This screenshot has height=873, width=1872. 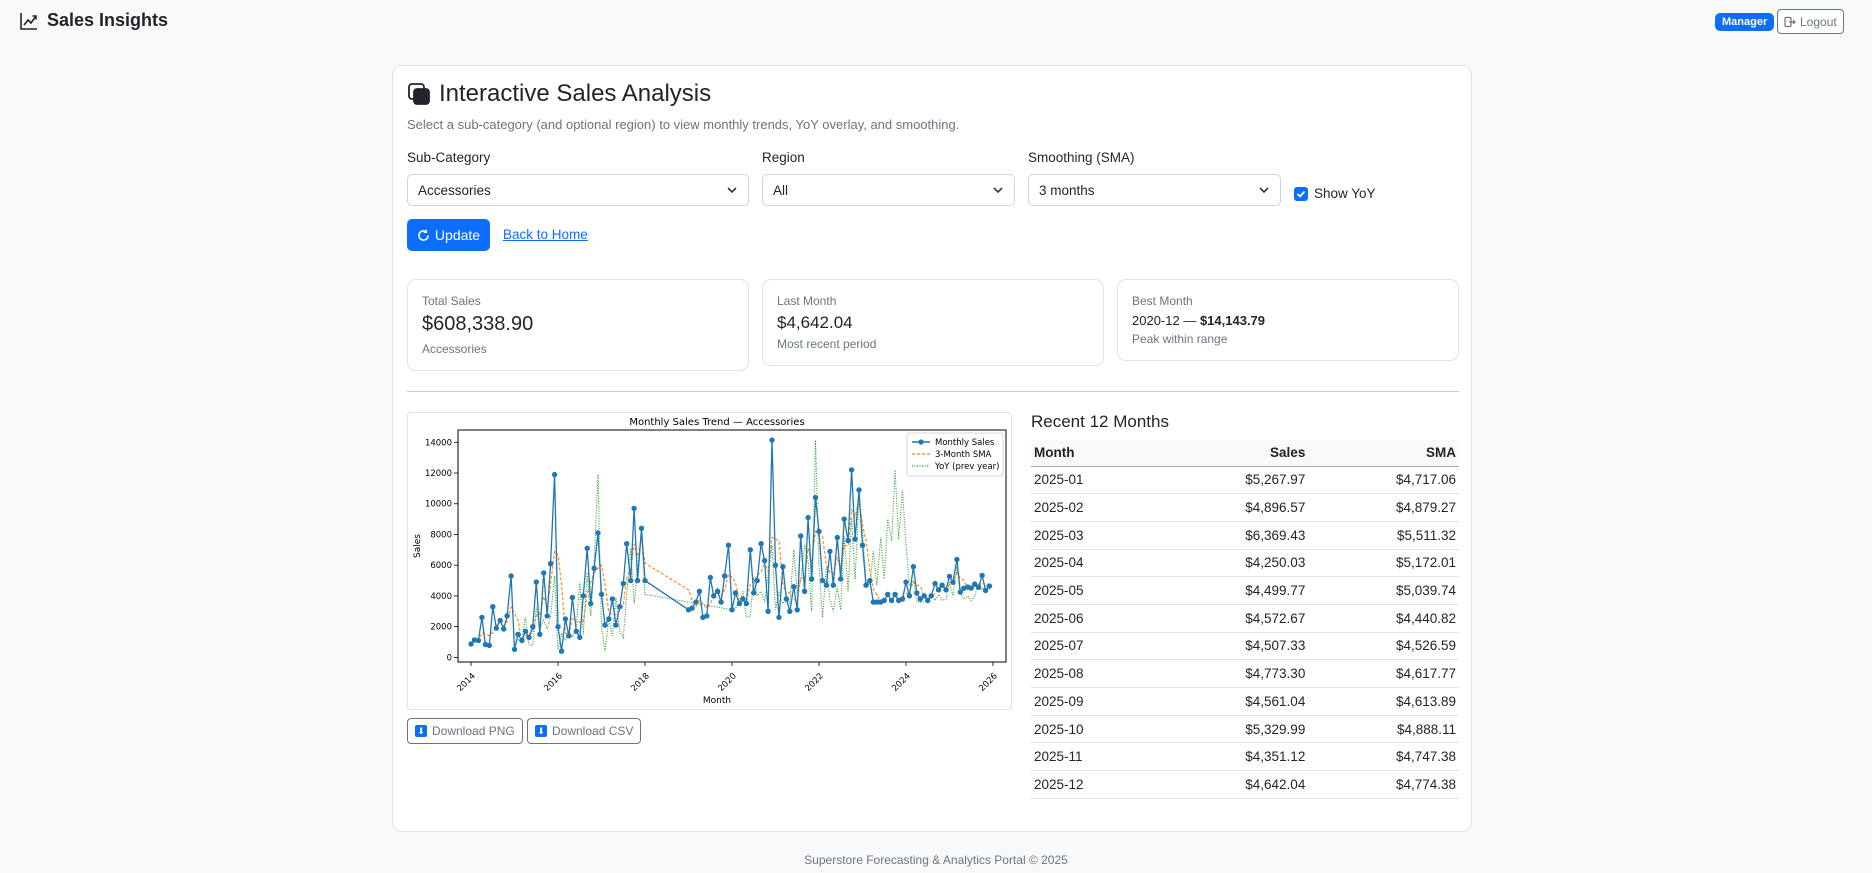 I want to click on legend-monthly-sales: Monthly Sales, so click(x=965, y=443).